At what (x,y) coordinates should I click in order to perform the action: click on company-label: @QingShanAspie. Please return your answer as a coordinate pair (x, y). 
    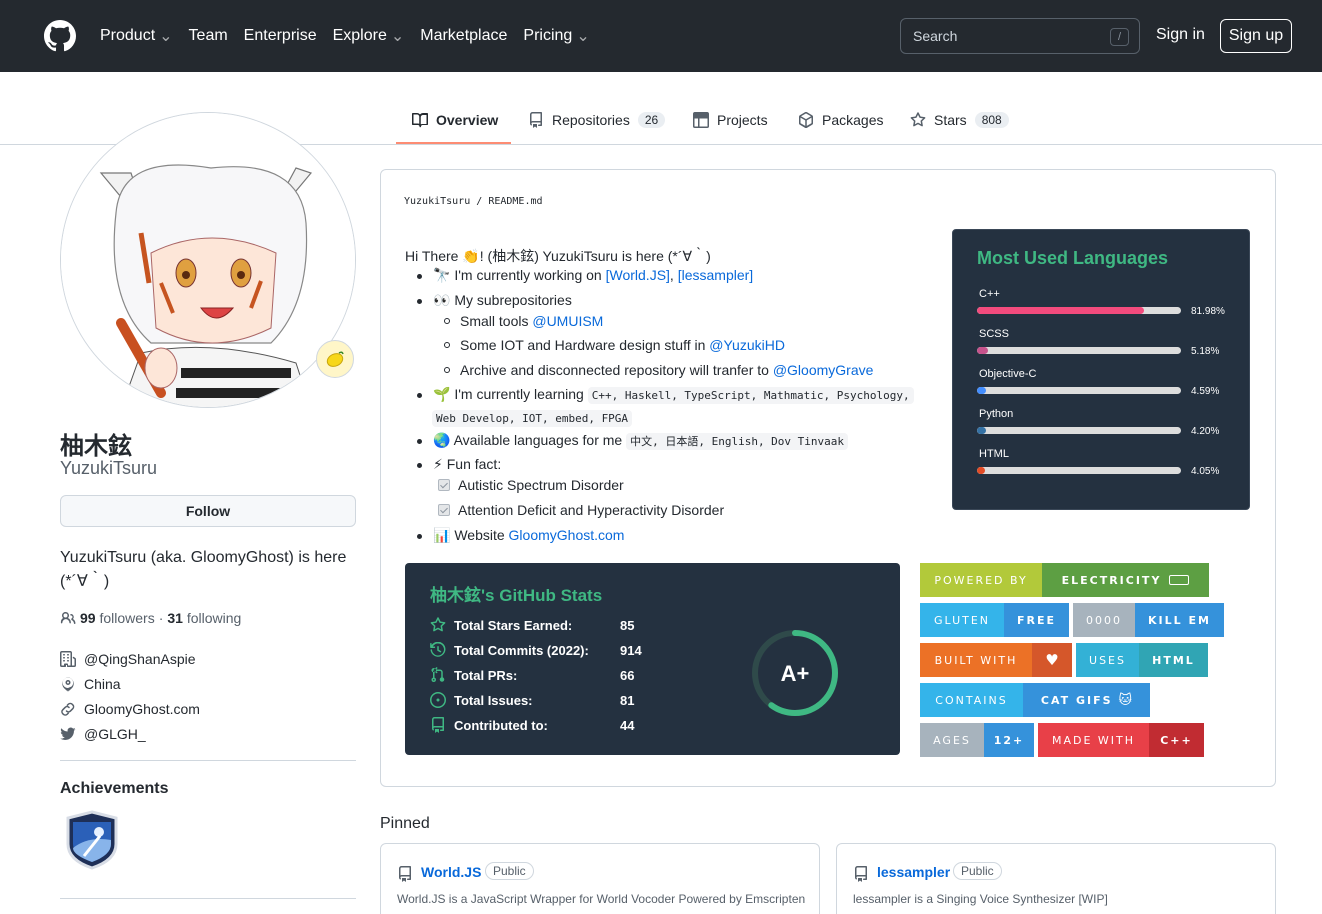
    Looking at the image, I should click on (140, 659).